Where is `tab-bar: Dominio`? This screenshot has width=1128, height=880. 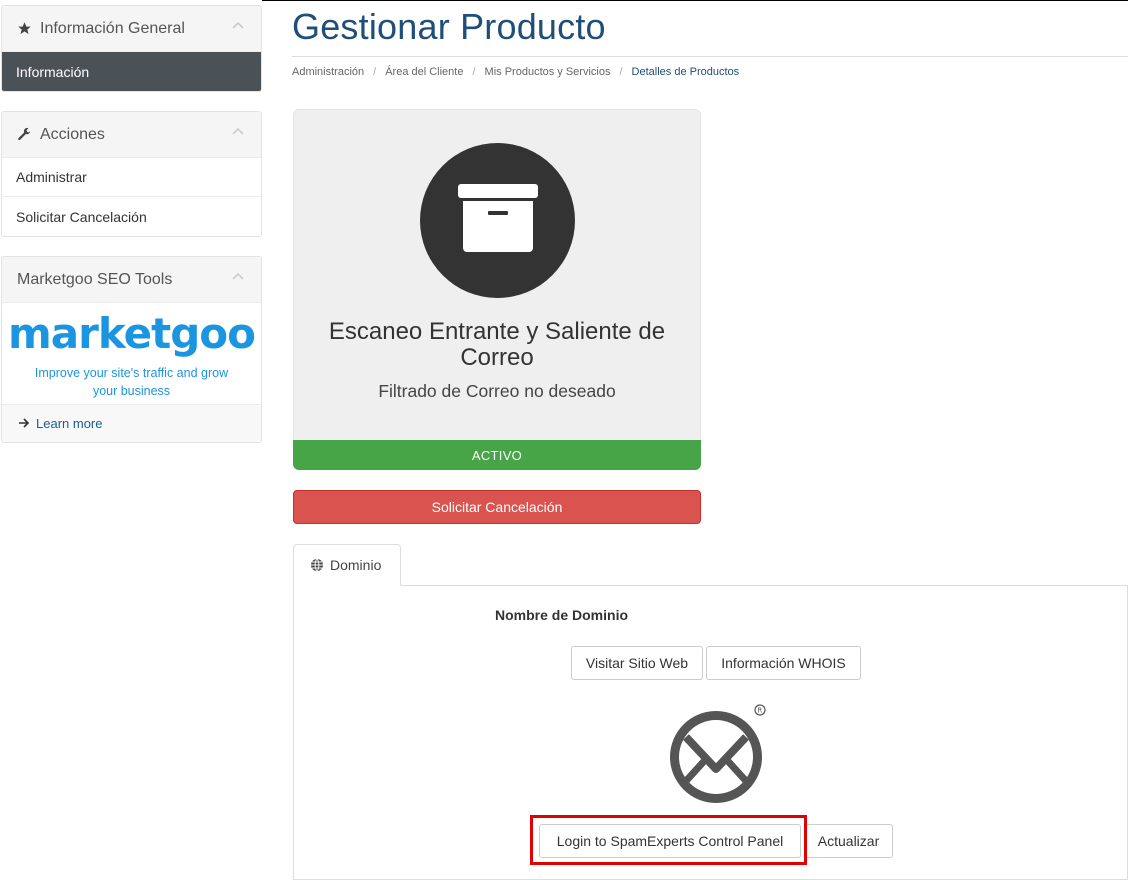
tab-bar: Dominio is located at coordinates (710, 565).